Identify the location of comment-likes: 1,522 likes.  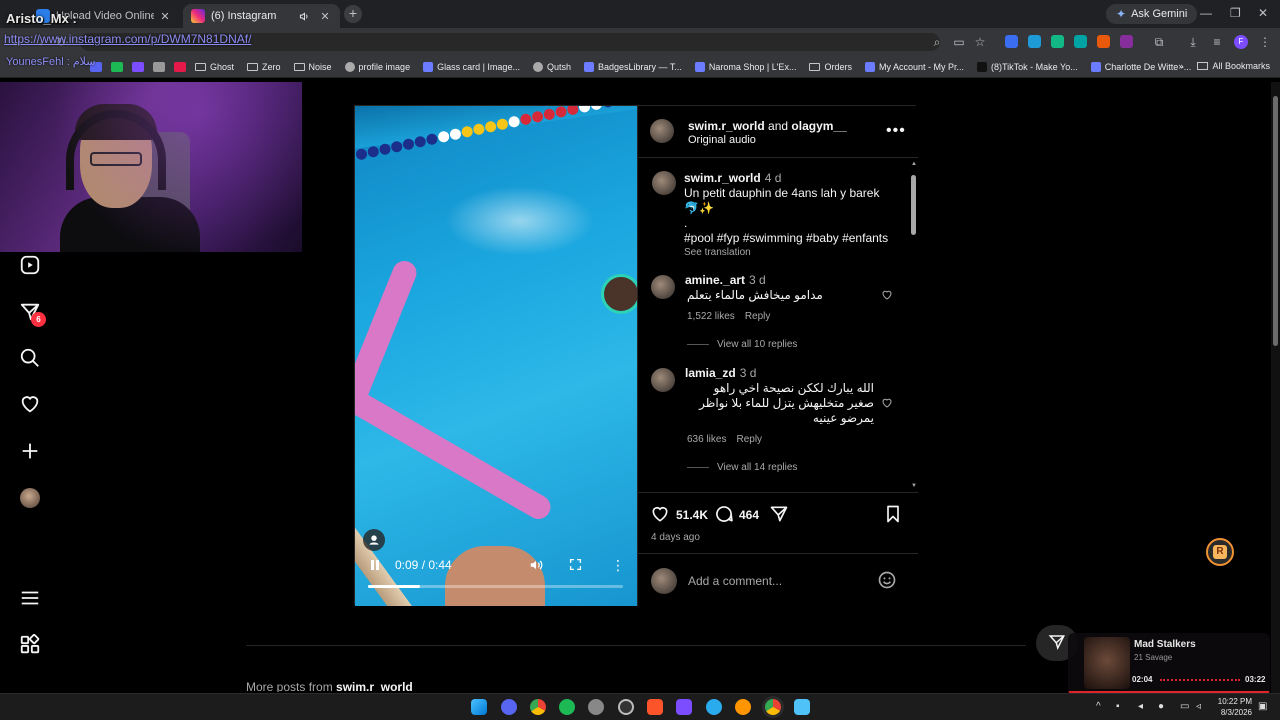
(711, 316).